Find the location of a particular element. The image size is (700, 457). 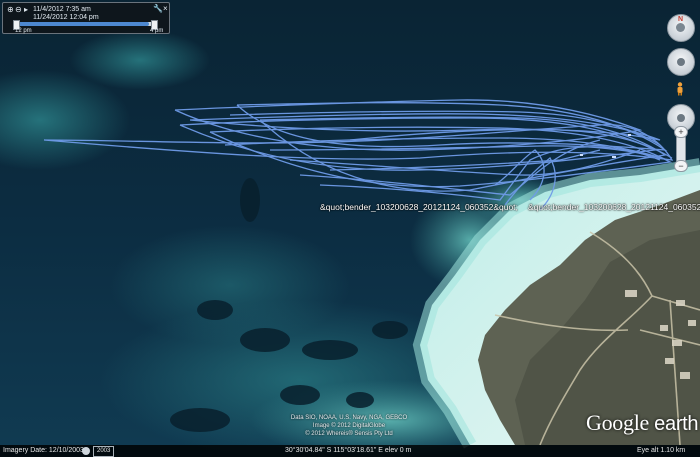

clock-icon is located at coordinates (86, 451).